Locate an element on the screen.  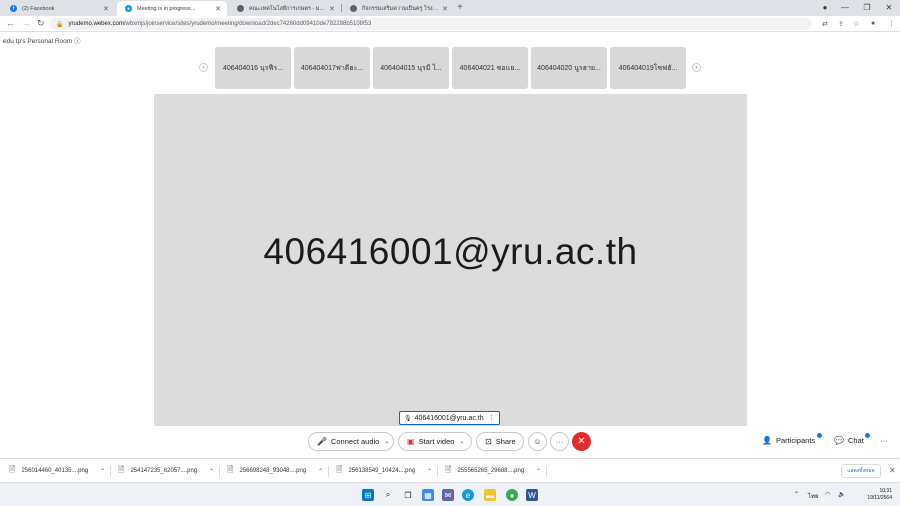
close-downloads-icon: ✕ is located at coordinates (892, 470).